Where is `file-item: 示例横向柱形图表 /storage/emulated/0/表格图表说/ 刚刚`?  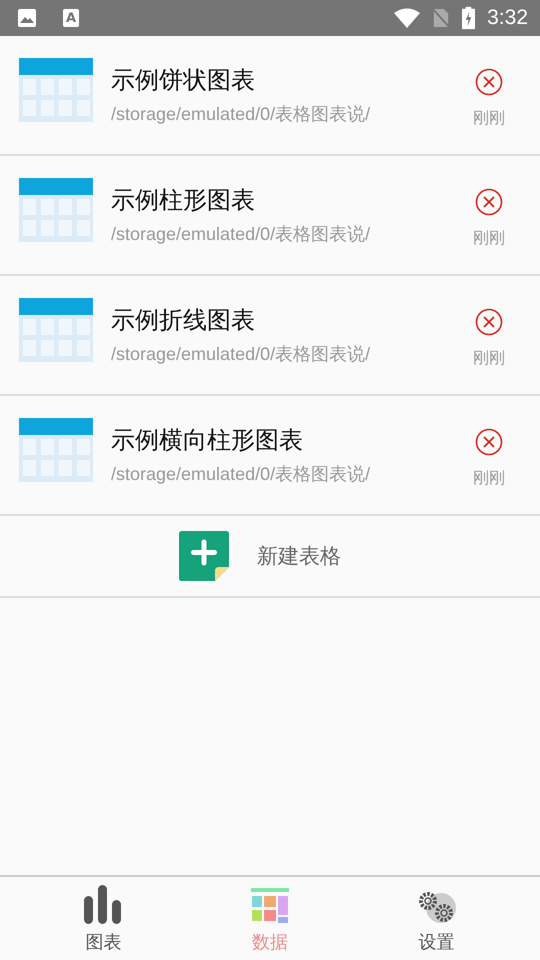 file-item: 示例横向柱形图表 /storage/emulated/0/表格图表说/ 刚刚 is located at coordinates (270, 456).